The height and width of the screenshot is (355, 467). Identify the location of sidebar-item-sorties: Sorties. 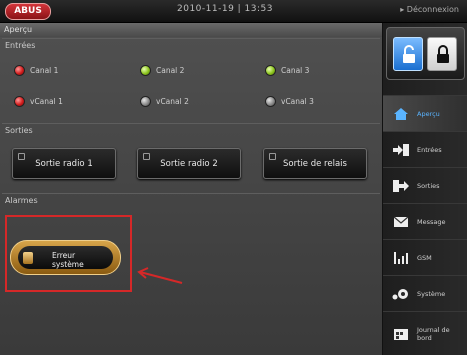
(425, 185).